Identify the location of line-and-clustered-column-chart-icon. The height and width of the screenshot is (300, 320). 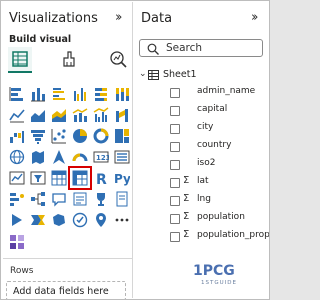
(101, 115).